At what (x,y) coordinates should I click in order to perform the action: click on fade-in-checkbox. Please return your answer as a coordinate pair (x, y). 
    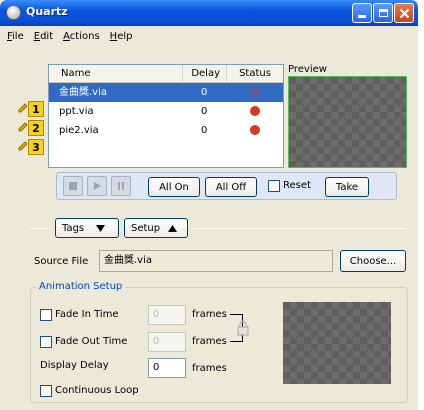
    Looking at the image, I should click on (46, 315).